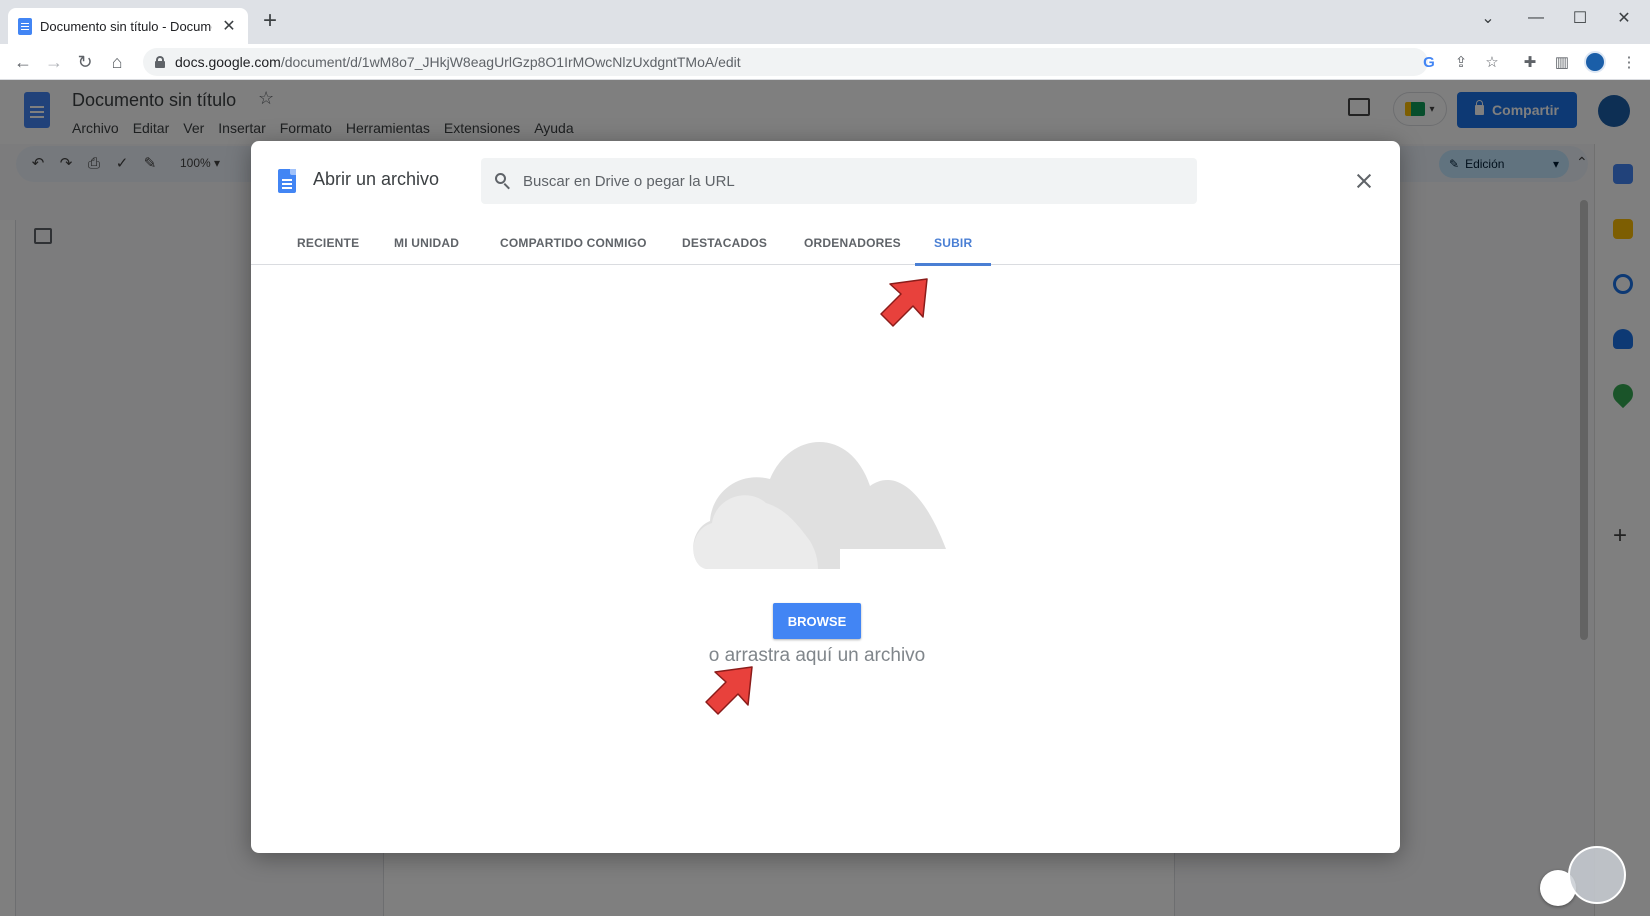  What do you see at coordinates (953, 243) in the screenshot?
I see `tab-subir: SUBIR` at bounding box center [953, 243].